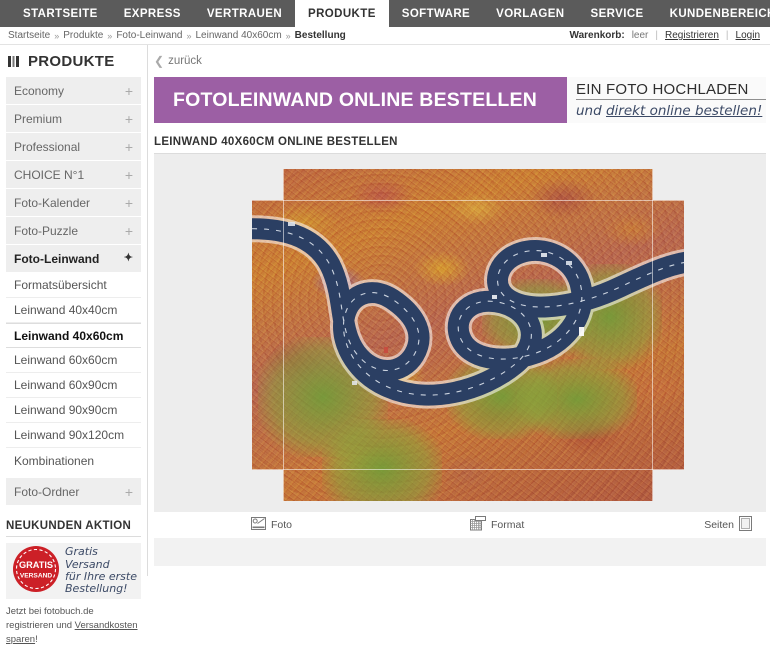 The width and height of the screenshot is (770, 646). What do you see at coordinates (69, 335) in the screenshot?
I see `sidebar-subitem-label: Leinwand 40x60cm` at bounding box center [69, 335].